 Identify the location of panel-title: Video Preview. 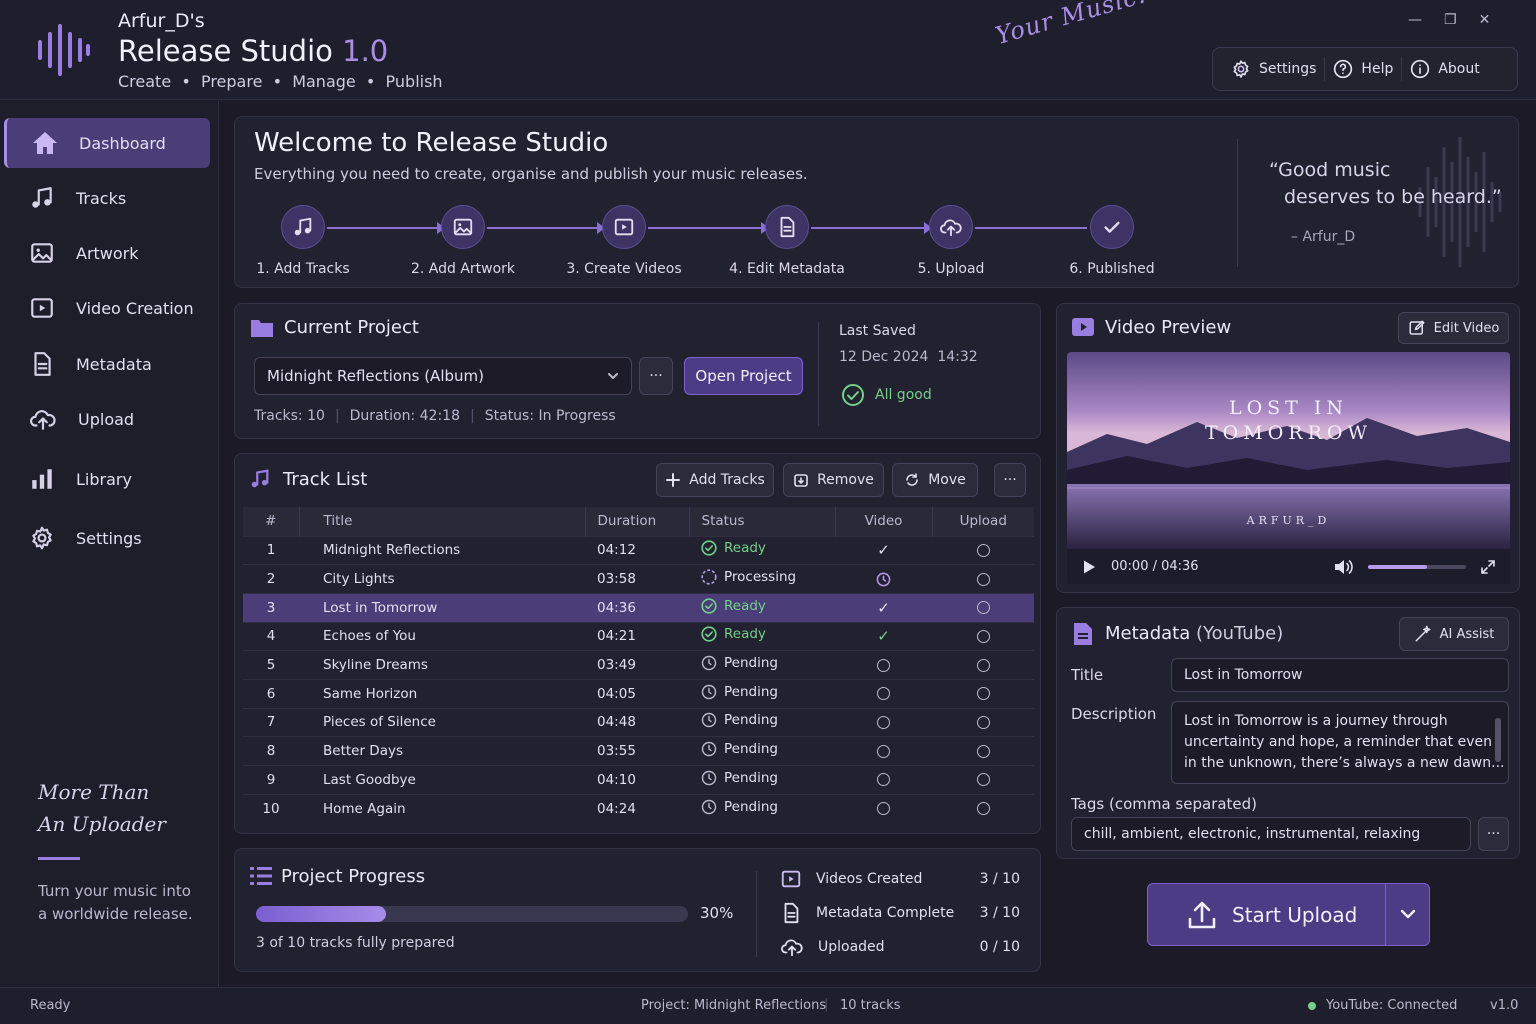
(1168, 327).